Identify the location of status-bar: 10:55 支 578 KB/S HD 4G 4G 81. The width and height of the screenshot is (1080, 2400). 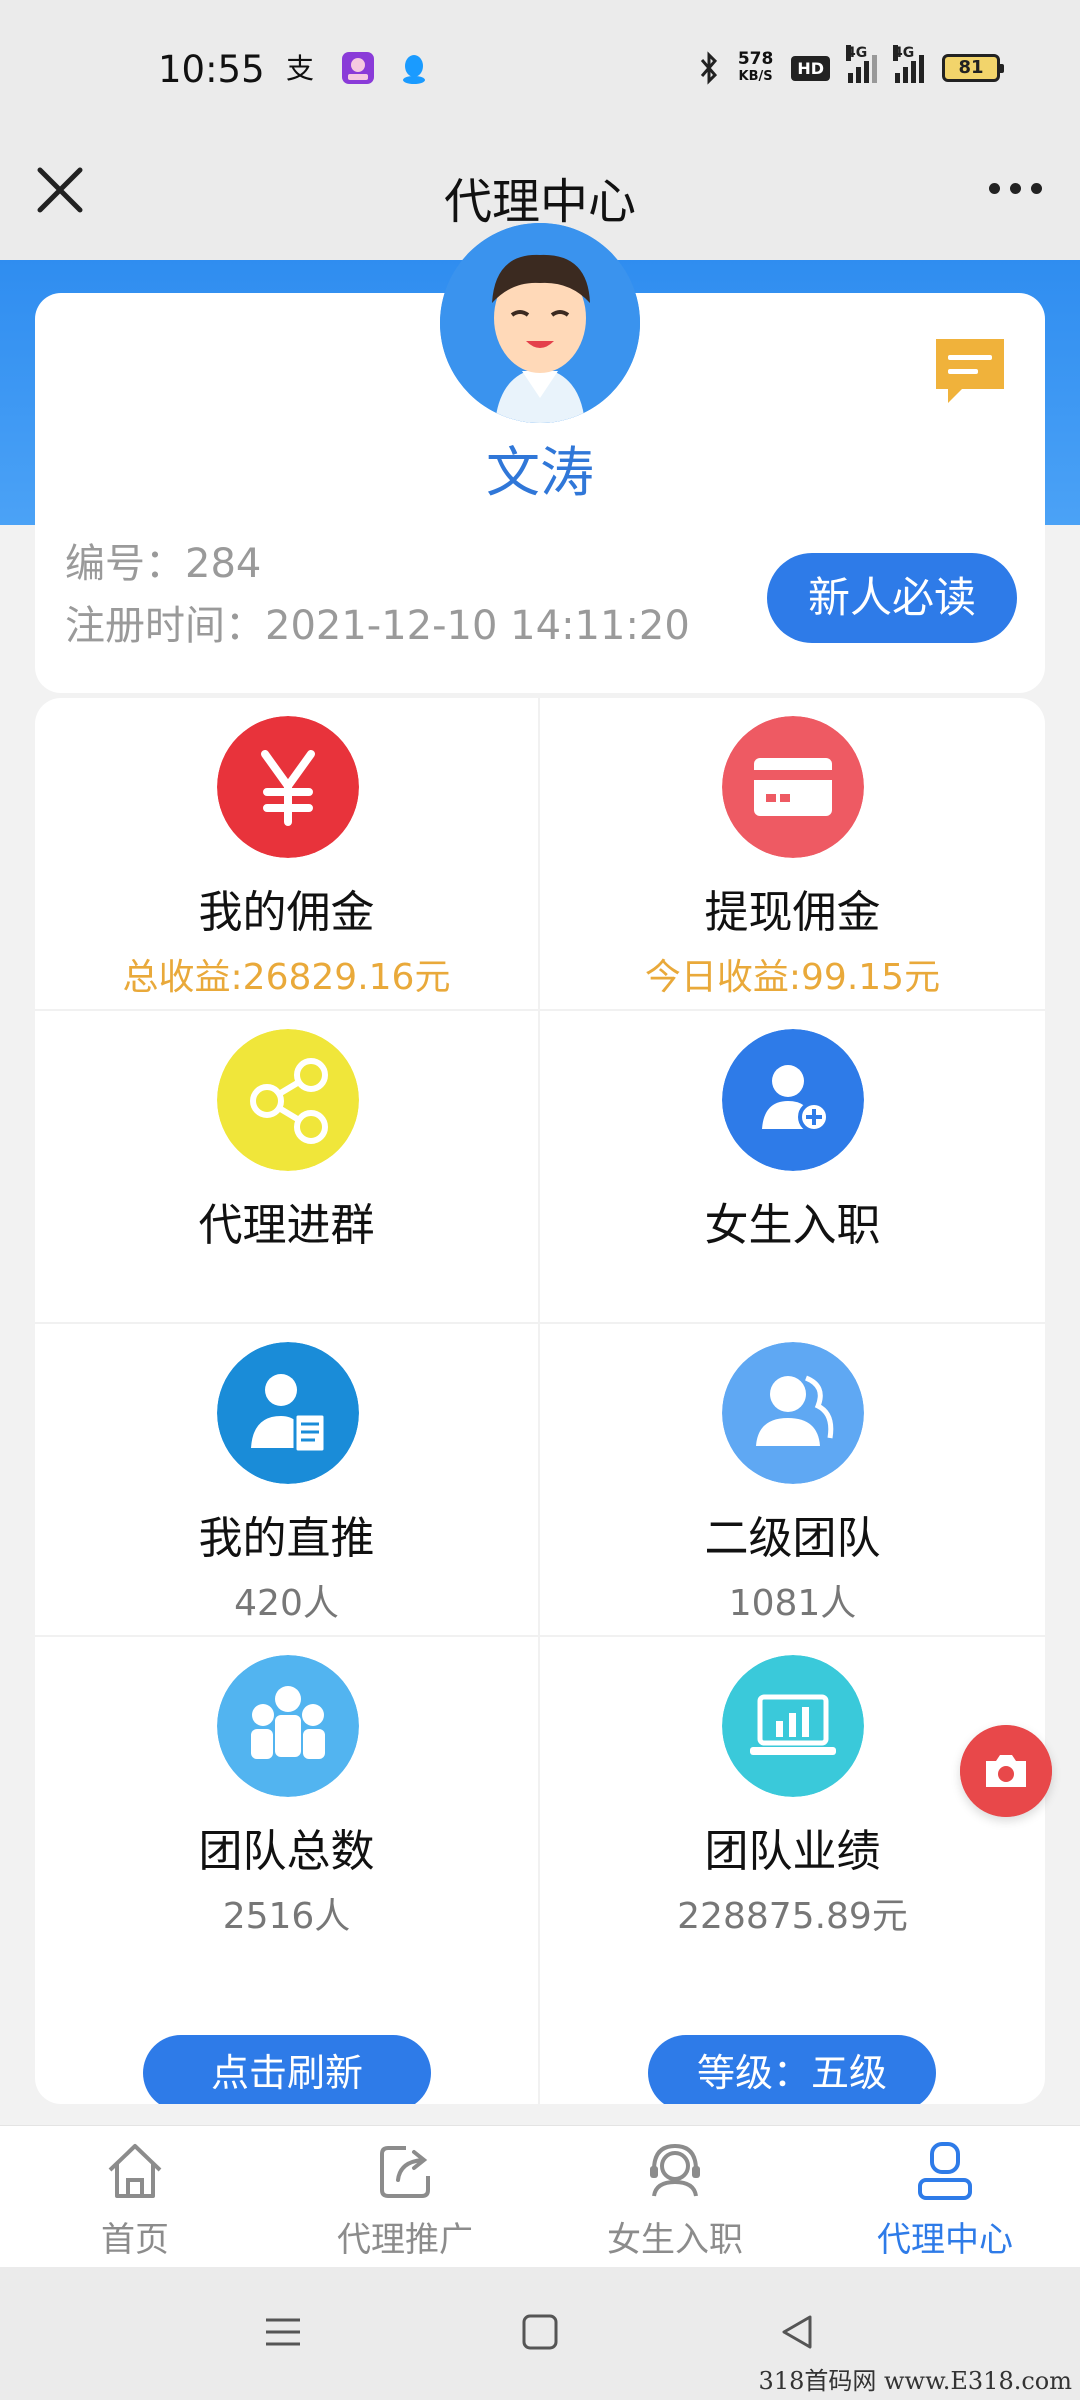
(540, 65).